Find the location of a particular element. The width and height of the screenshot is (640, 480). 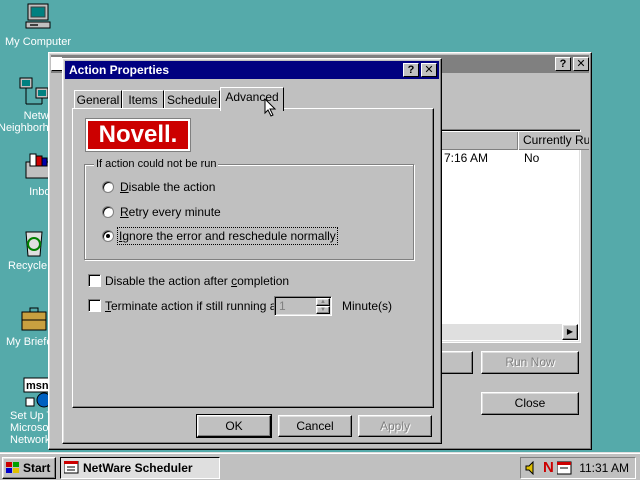

check-disable-after-completion: Disable the action after completion is located at coordinates (188, 281).